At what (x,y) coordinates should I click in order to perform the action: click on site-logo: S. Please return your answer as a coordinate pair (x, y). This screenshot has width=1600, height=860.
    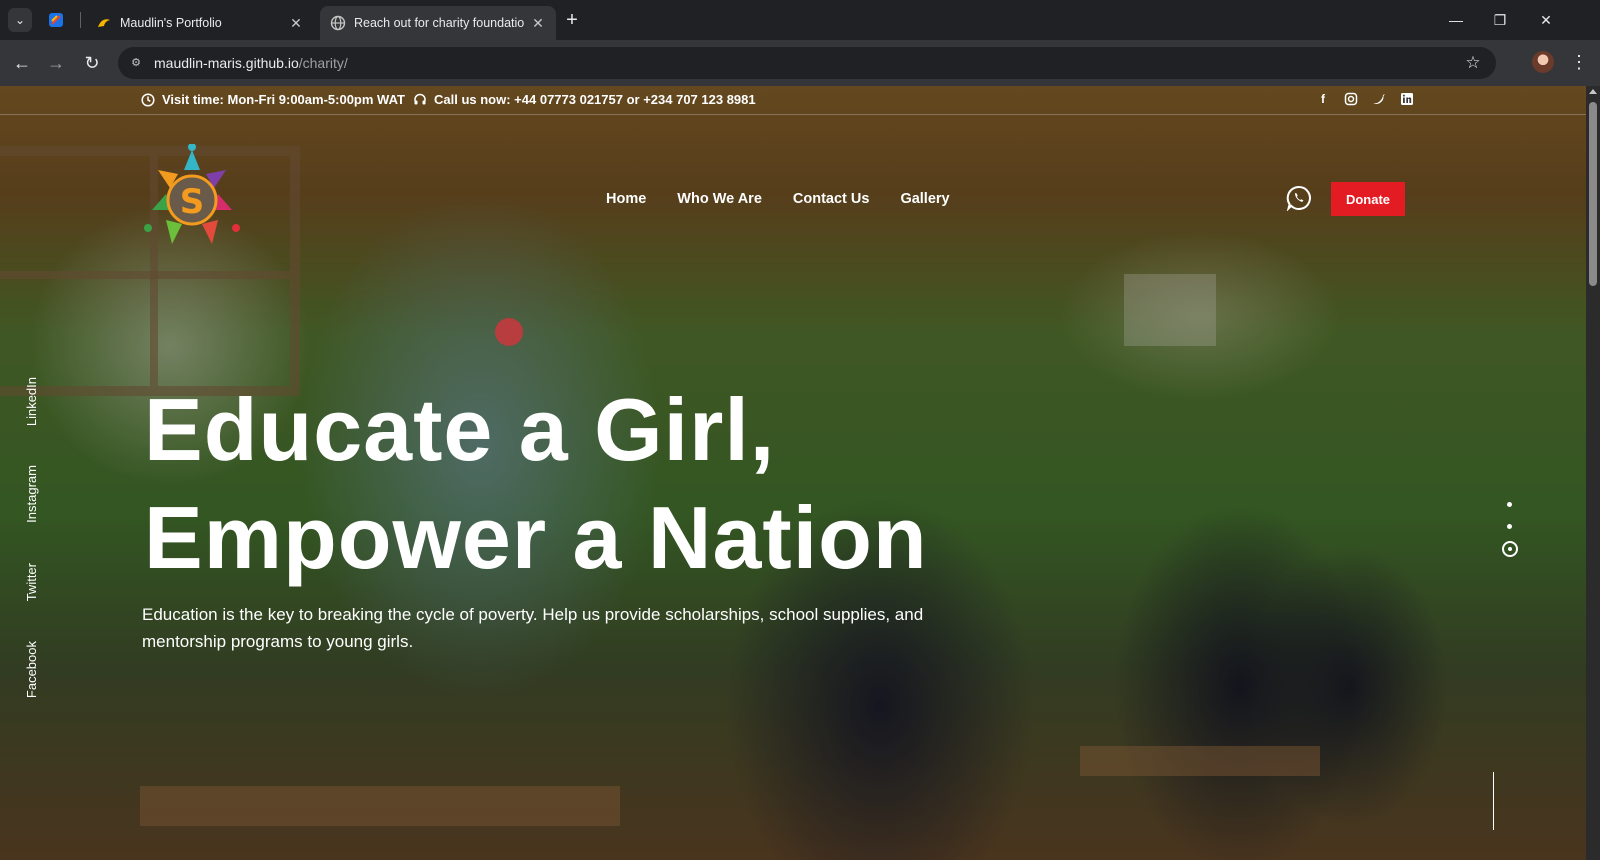
    Looking at the image, I should click on (192, 200).